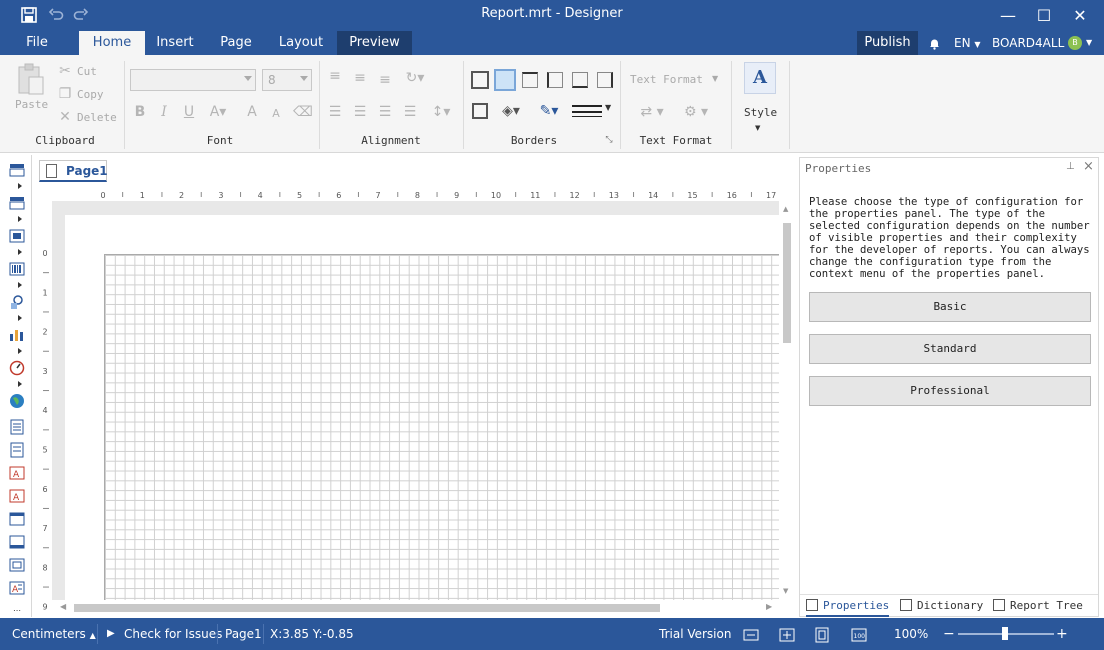 Image resolution: width=1104 pixels, height=650 pixels. Describe the element at coordinates (505, 80) in the screenshot. I see `no-borders-icon` at that location.